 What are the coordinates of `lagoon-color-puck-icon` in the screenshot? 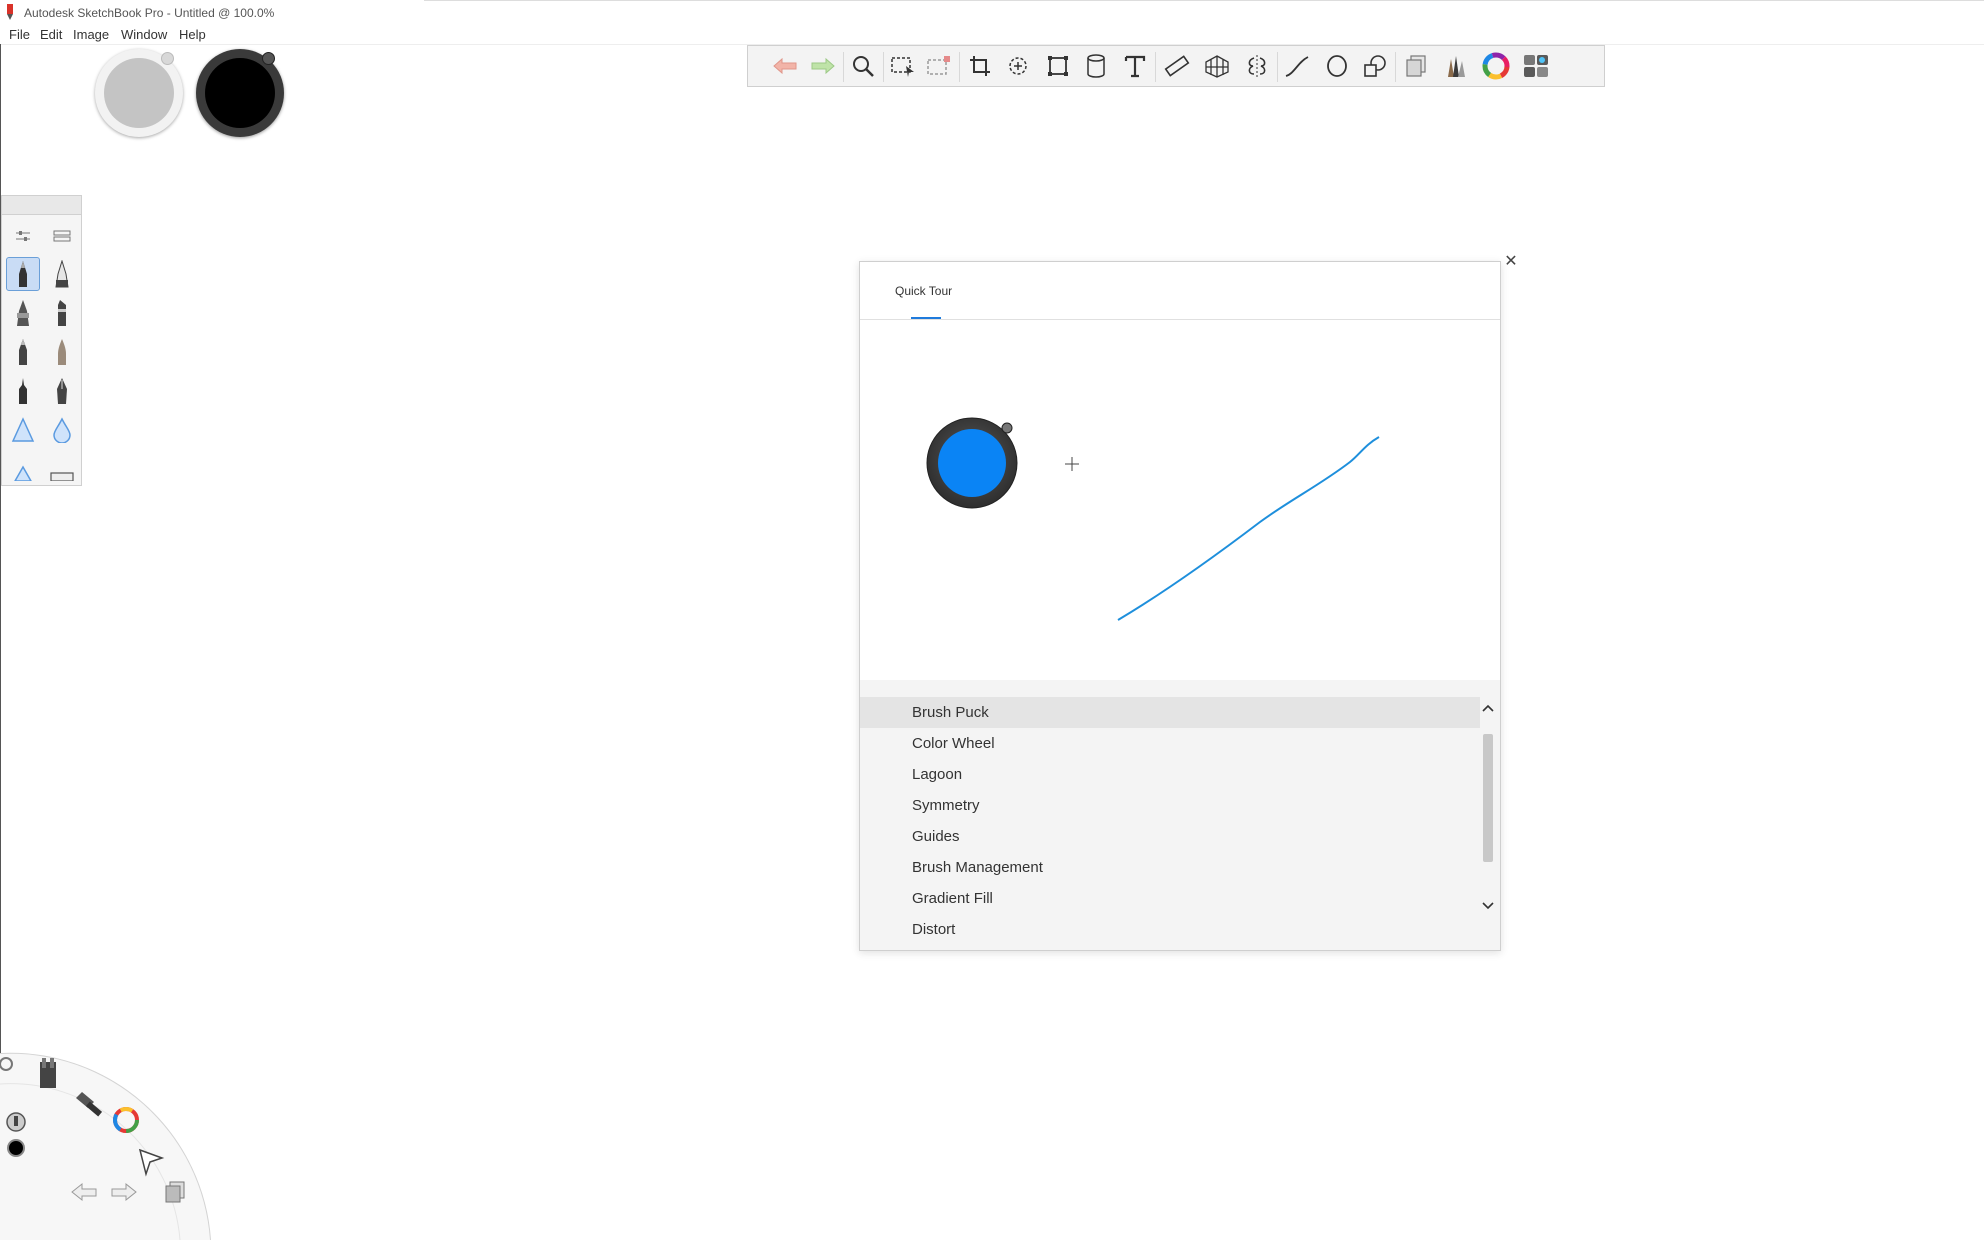 It's located at (16, 1148).